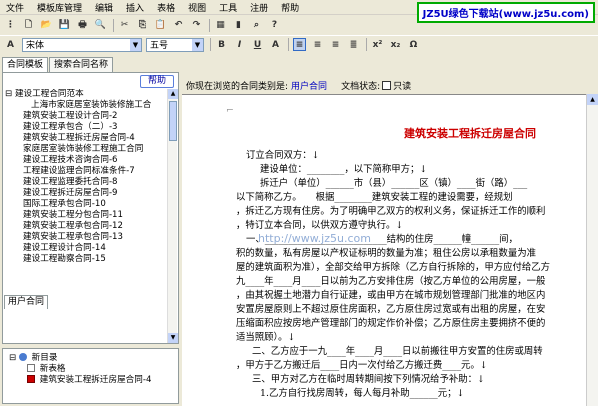 The width and height of the screenshot is (598, 406). Describe the element at coordinates (320, 225) in the screenshot. I see `doc-line: ，特订立本合同，以供双方遵守执行。↓` at that location.